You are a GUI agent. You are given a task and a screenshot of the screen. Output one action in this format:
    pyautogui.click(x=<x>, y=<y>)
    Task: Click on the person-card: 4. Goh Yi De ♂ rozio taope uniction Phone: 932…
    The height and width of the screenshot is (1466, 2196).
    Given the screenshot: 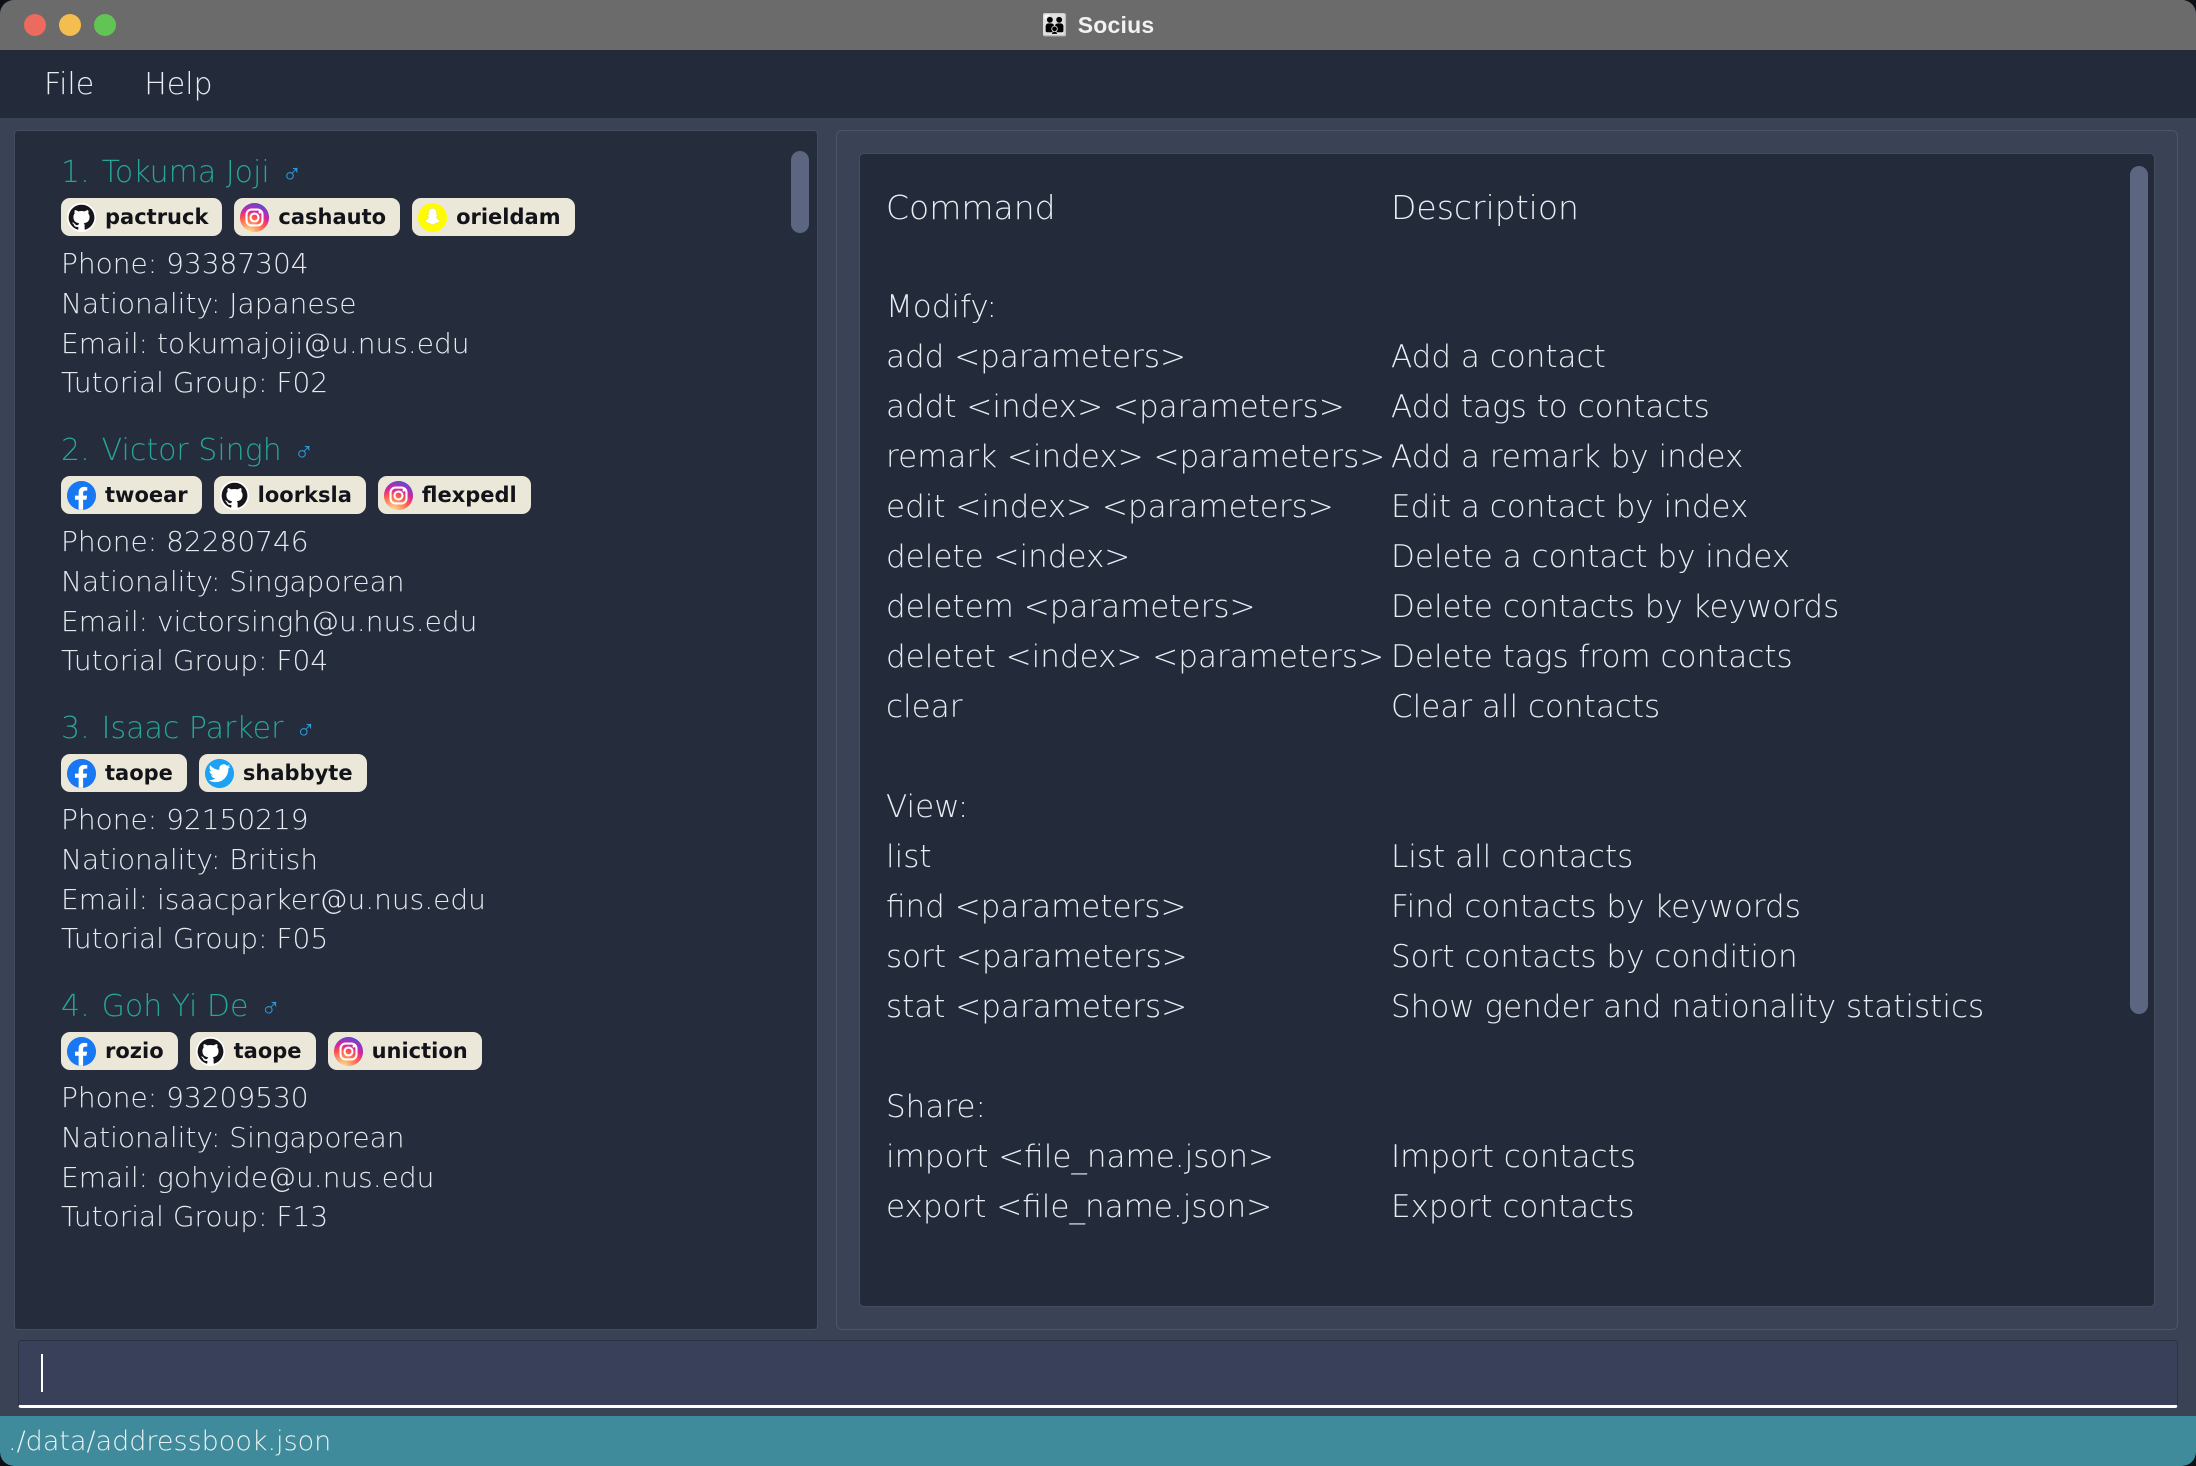 What is the action you would take?
    pyautogui.click(x=426, y=1113)
    